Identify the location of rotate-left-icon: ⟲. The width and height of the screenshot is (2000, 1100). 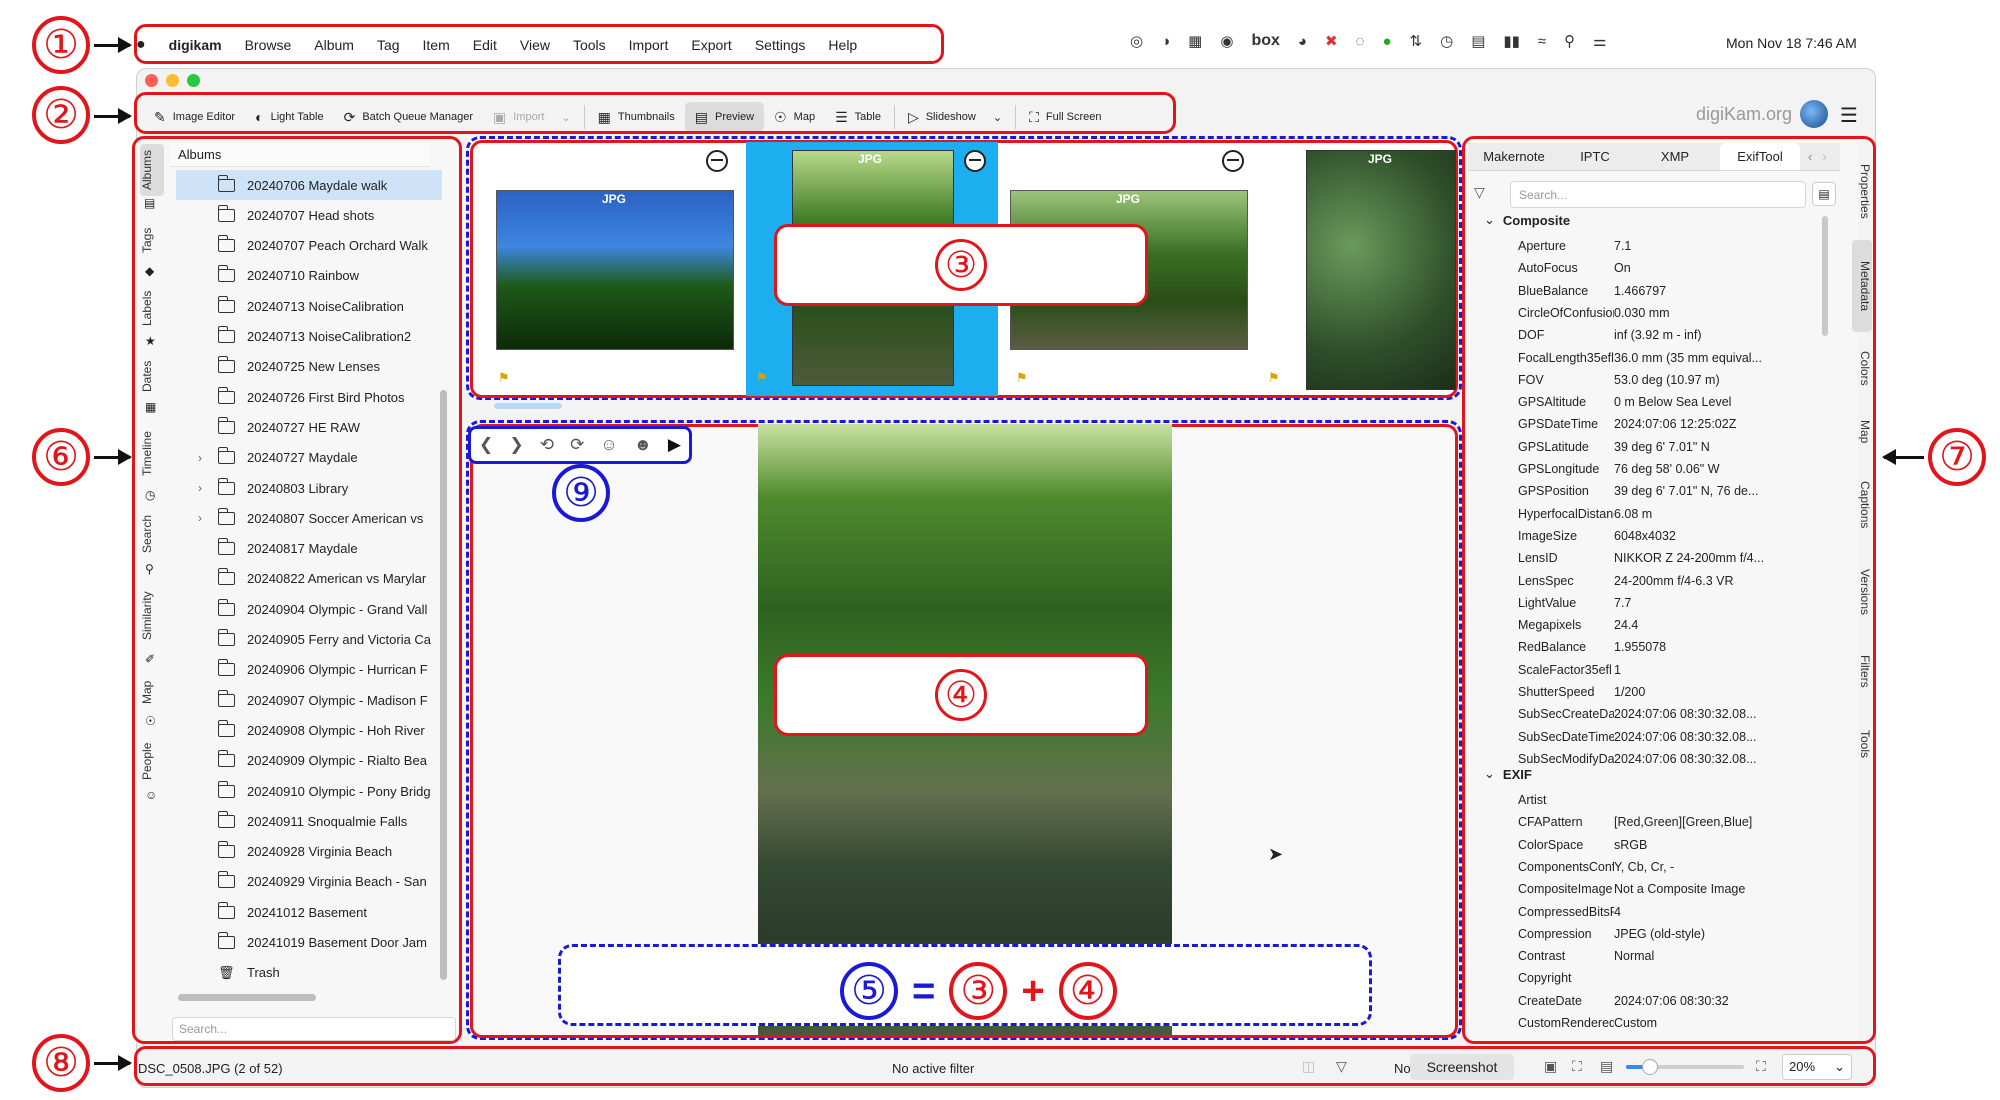
(547, 445).